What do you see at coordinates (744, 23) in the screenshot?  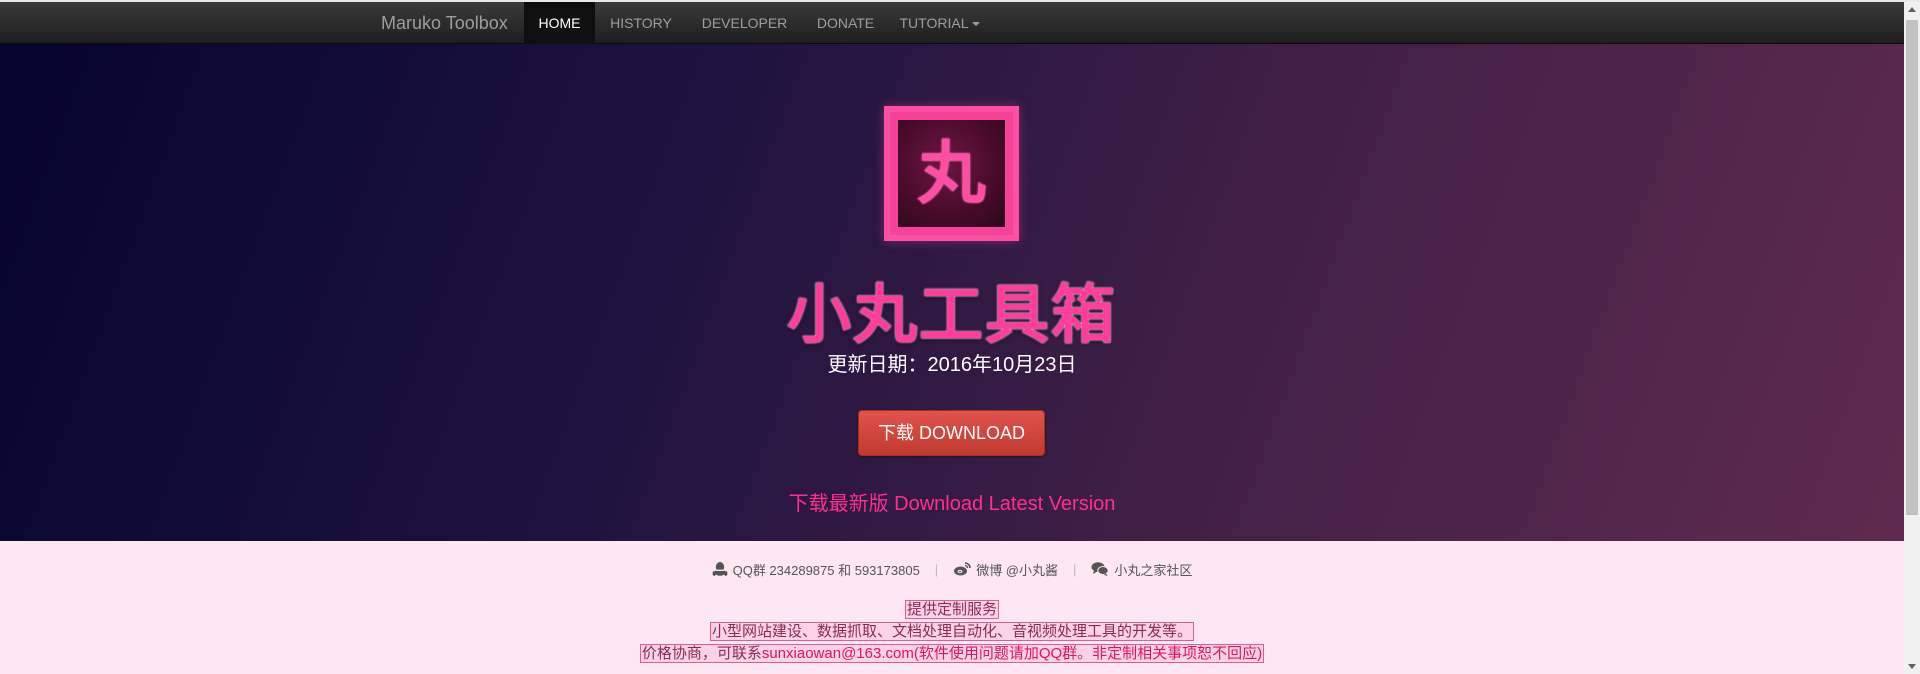 I see `nav-developer: DEVELOPER` at bounding box center [744, 23].